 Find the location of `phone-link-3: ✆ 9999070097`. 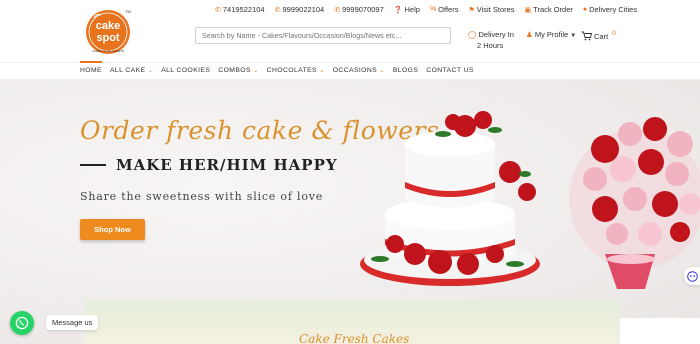

phone-link-3: ✆ 9999070097 is located at coordinates (359, 9).